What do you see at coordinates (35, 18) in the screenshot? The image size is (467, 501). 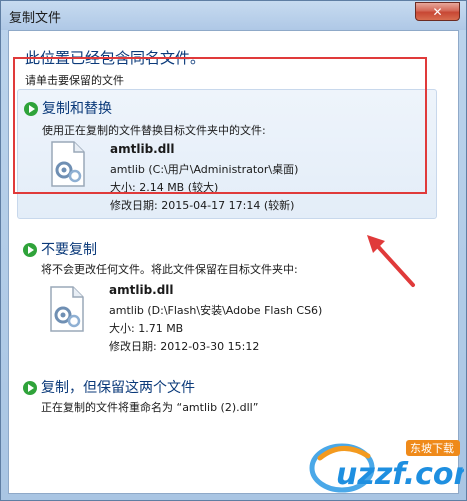 I see `window-title: 复制文件` at bounding box center [35, 18].